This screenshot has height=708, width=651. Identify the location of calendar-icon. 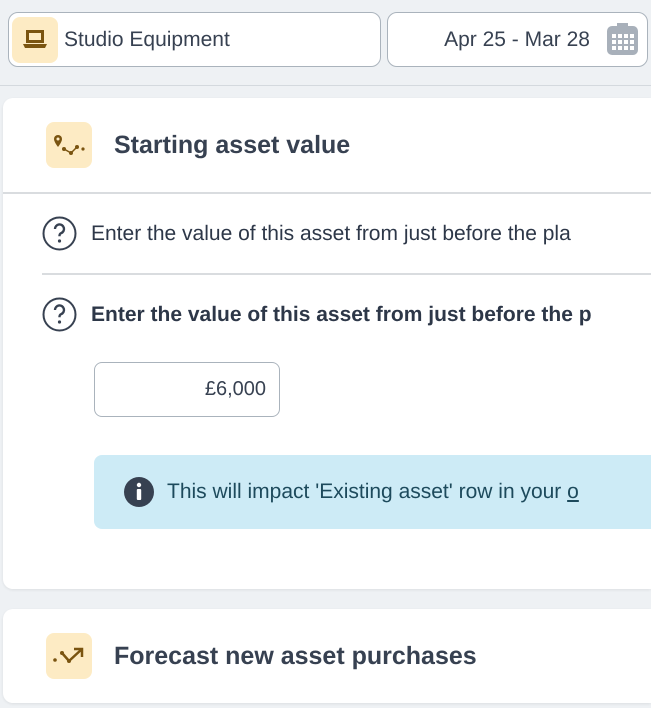
(622, 39).